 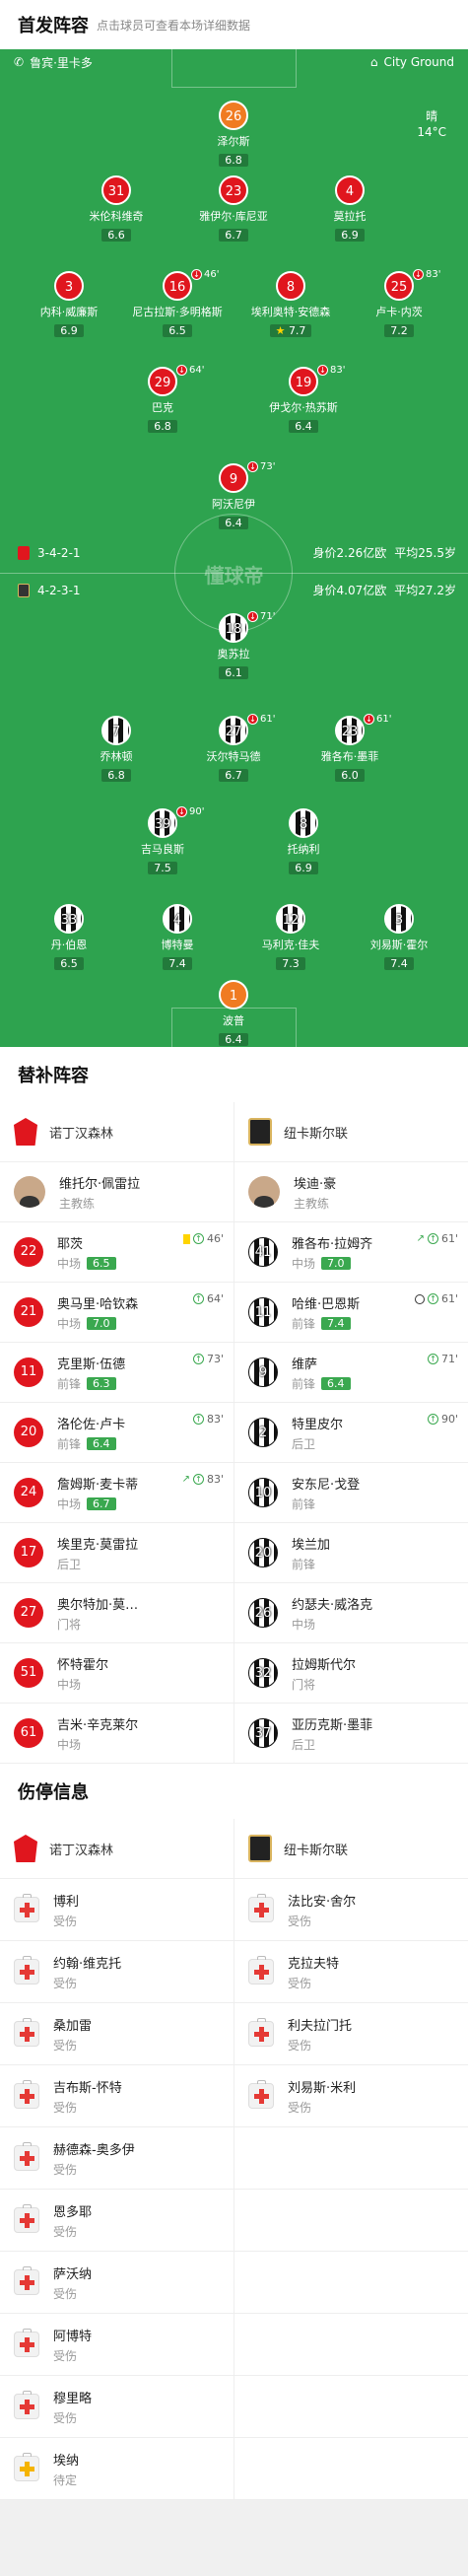 What do you see at coordinates (177, 938) in the screenshot?
I see `player-away: 4 博特曼 7.4` at bounding box center [177, 938].